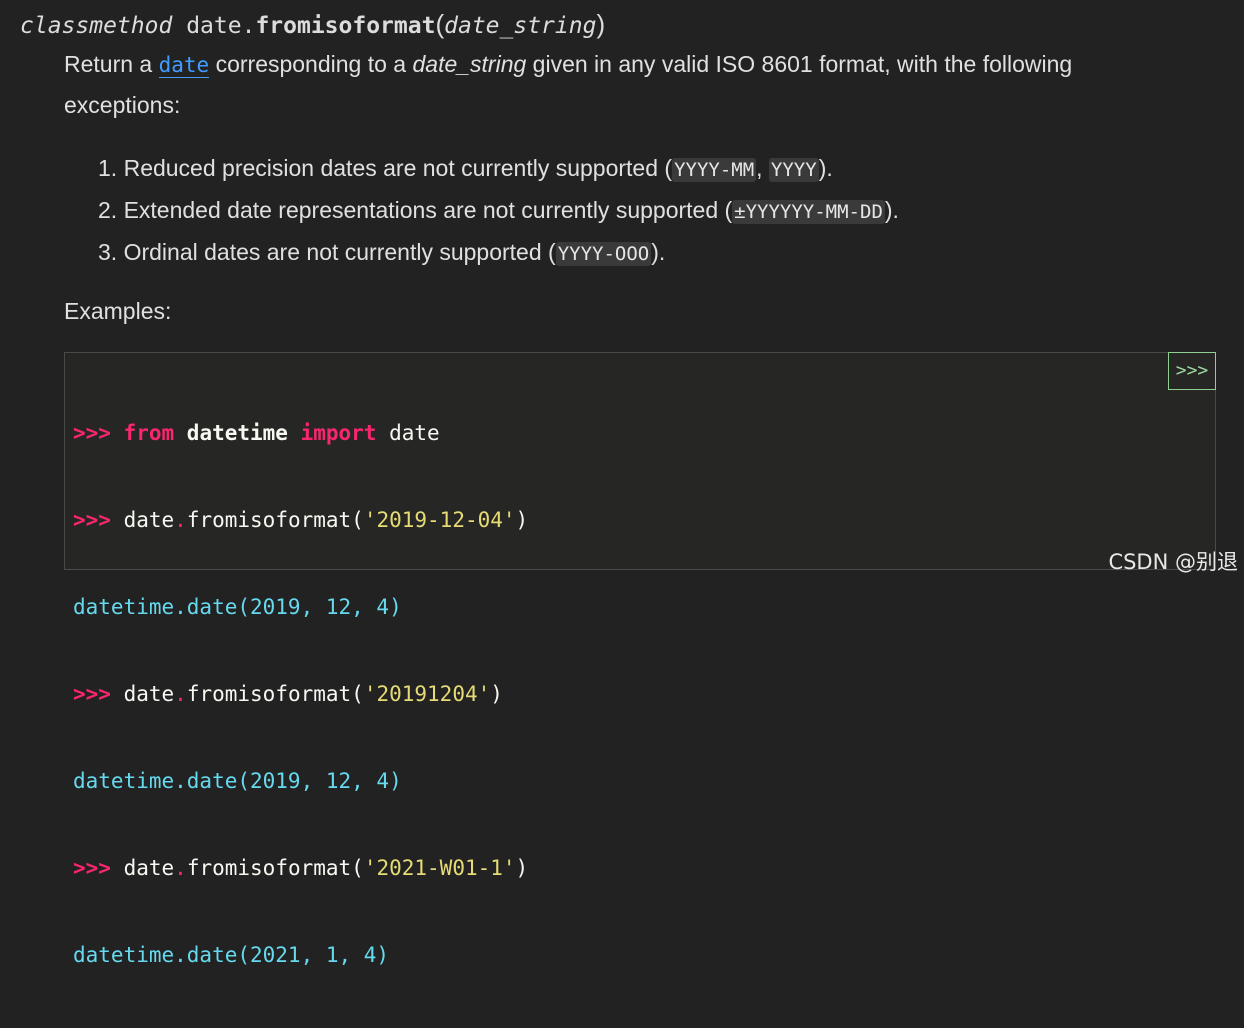  What do you see at coordinates (311, 64) in the screenshot?
I see `intro-text-after: corresponding to a` at bounding box center [311, 64].